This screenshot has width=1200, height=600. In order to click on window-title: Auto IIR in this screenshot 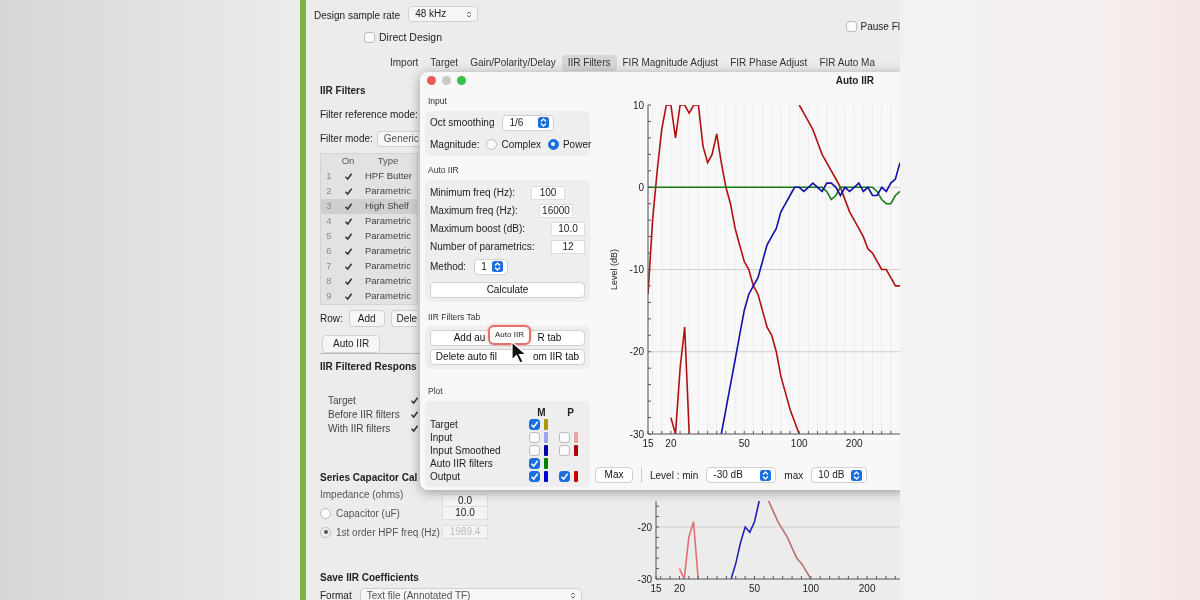, I will do `click(854, 81)`.